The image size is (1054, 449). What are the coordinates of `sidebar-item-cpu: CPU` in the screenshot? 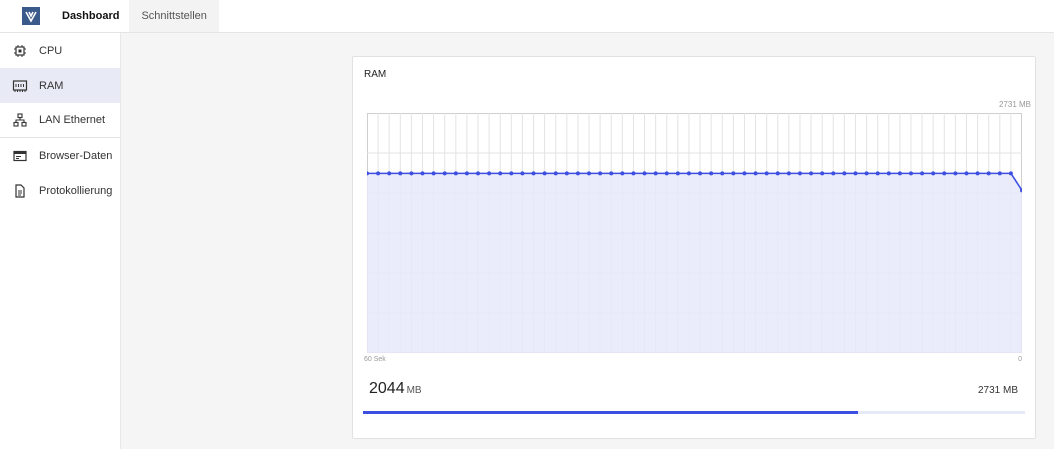 It's located at (60, 50).